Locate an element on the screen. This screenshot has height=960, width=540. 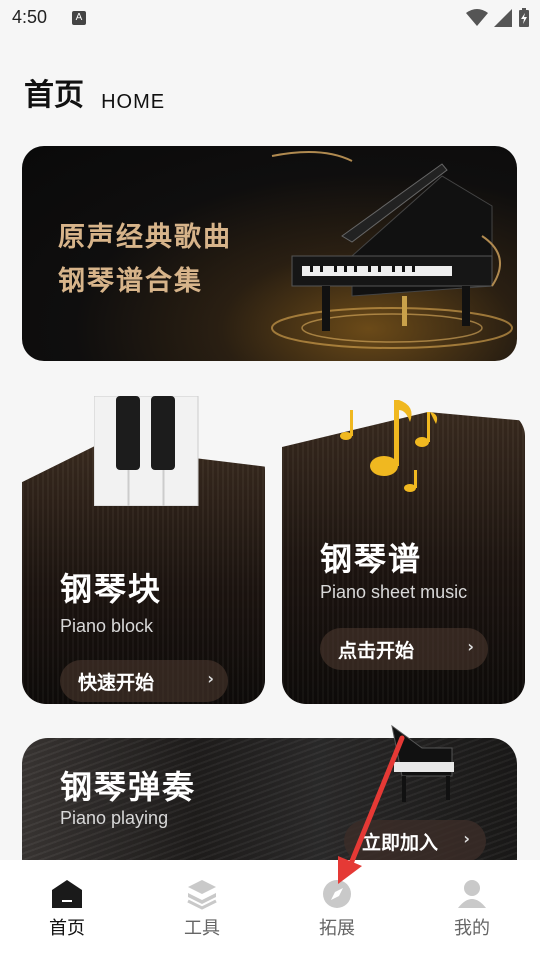
card-subtitle: Piano playing is located at coordinates (114, 818).